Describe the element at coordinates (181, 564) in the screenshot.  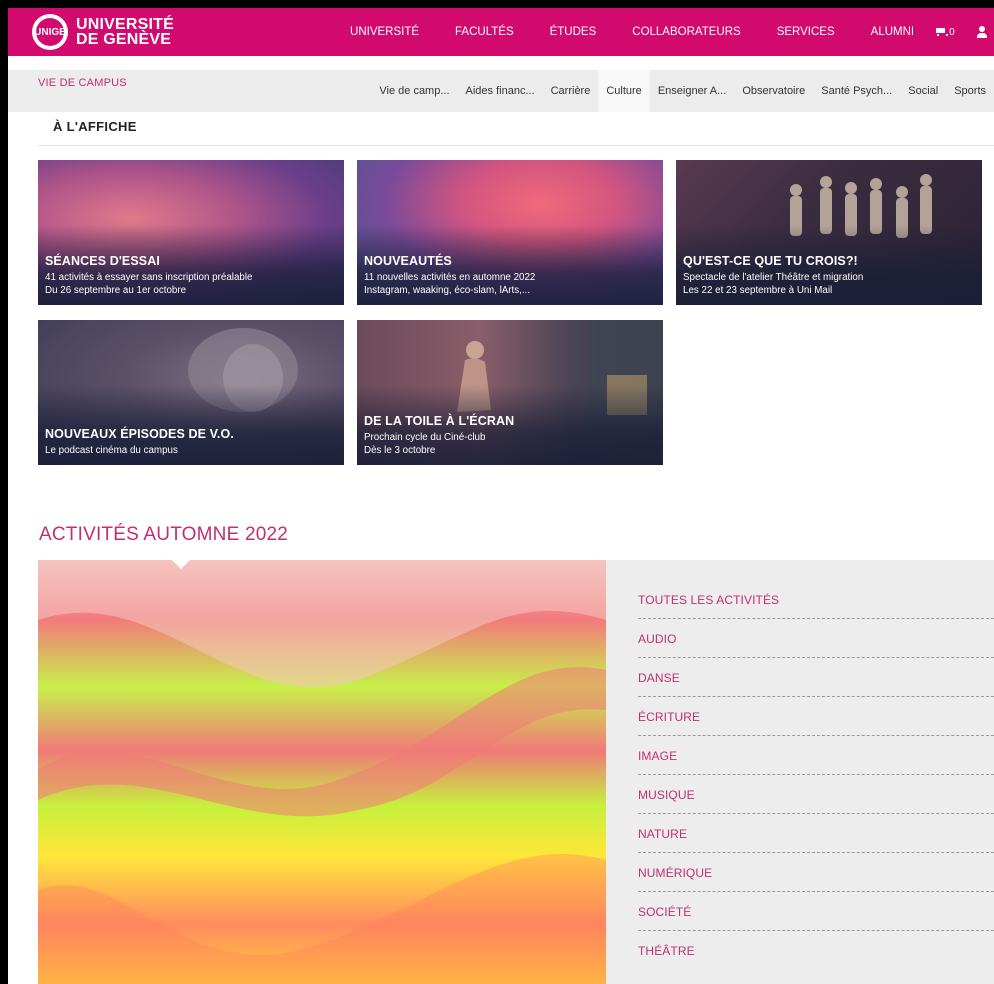
I see `indicator-notch` at that location.